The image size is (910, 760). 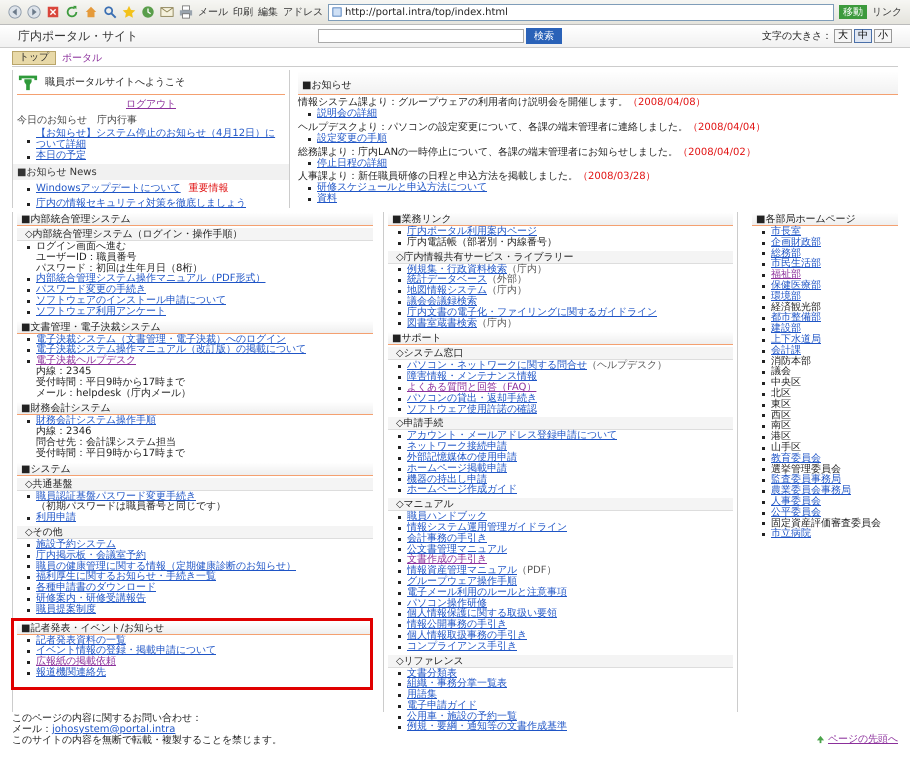 I want to click on printer-icon, so click(x=186, y=12).